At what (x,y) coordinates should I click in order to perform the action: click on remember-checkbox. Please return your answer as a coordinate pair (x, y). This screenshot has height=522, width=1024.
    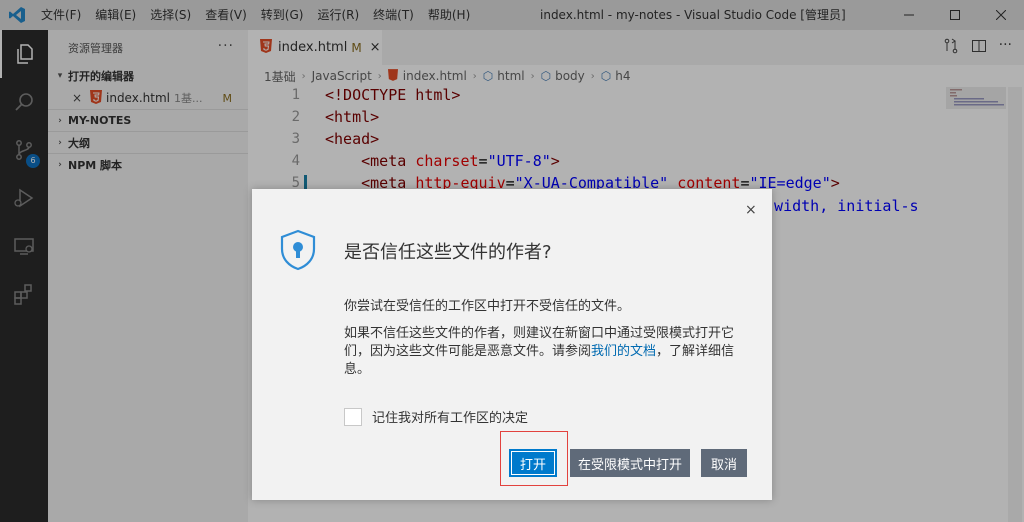
    Looking at the image, I should click on (353, 416).